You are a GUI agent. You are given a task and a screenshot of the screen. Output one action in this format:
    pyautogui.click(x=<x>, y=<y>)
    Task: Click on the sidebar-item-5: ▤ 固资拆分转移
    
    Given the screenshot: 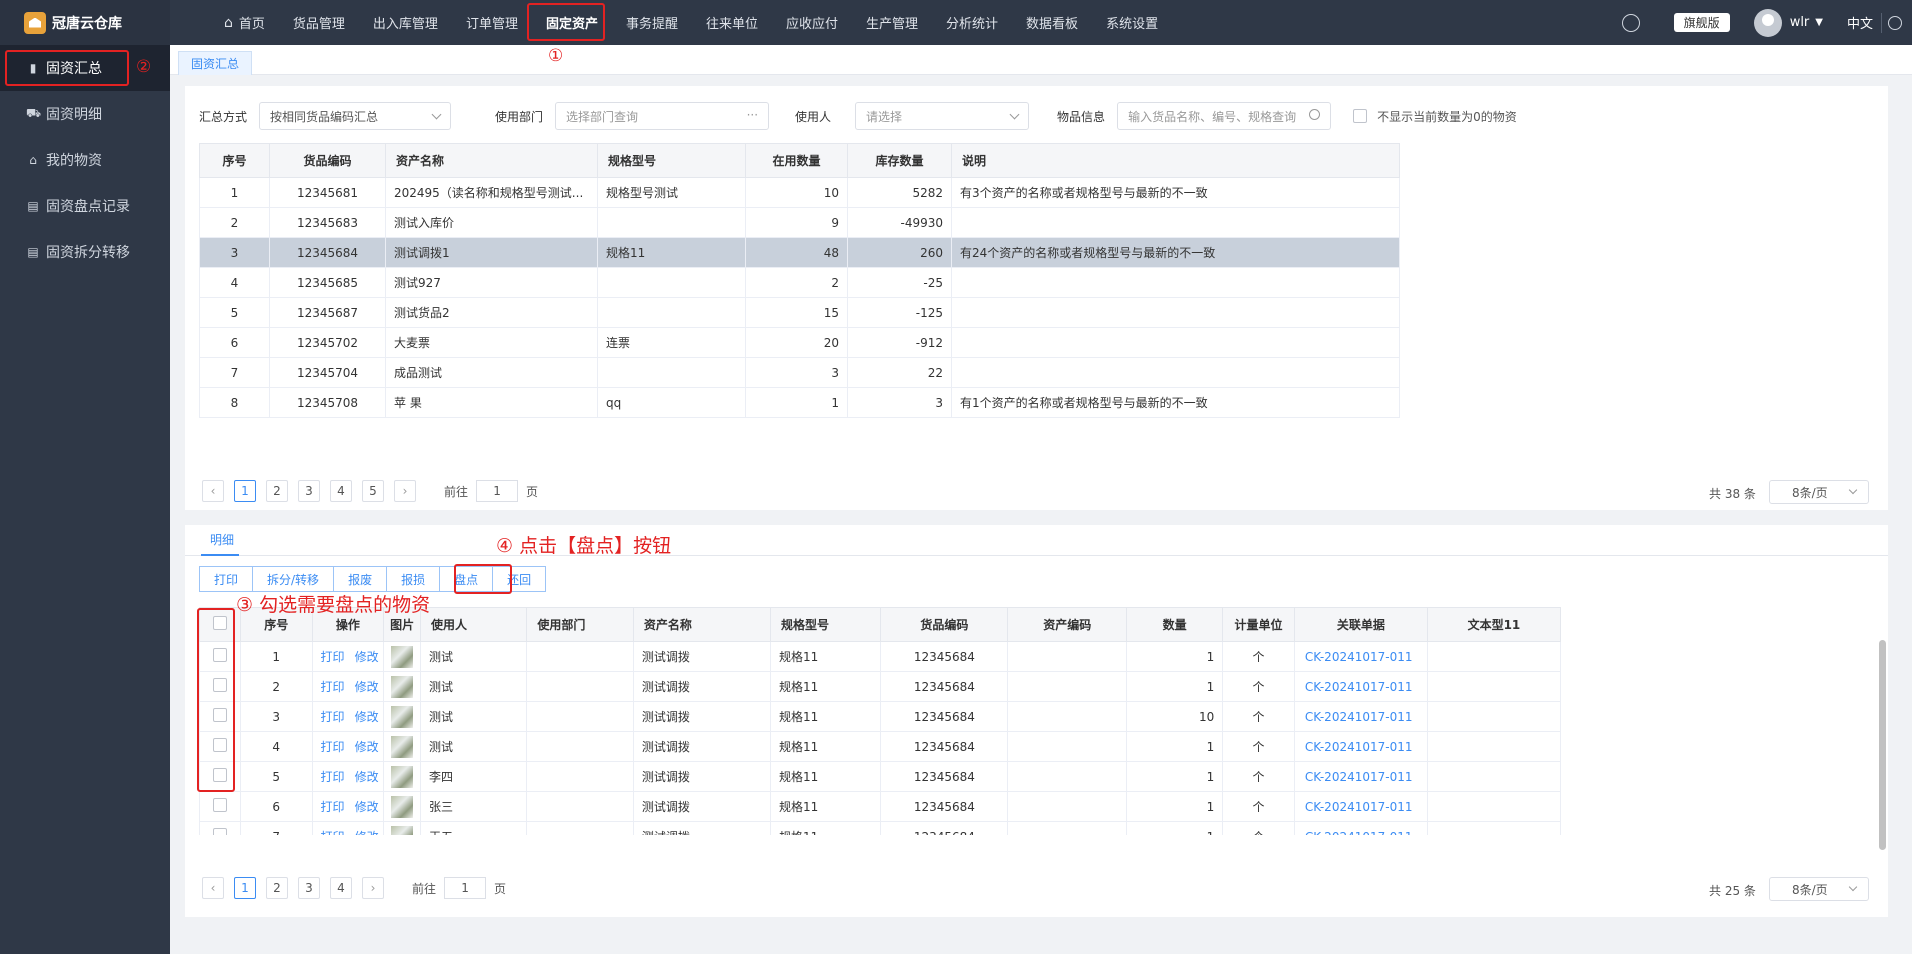 What is the action you would take?
    pyautogui.click(x=85, y=252)
    